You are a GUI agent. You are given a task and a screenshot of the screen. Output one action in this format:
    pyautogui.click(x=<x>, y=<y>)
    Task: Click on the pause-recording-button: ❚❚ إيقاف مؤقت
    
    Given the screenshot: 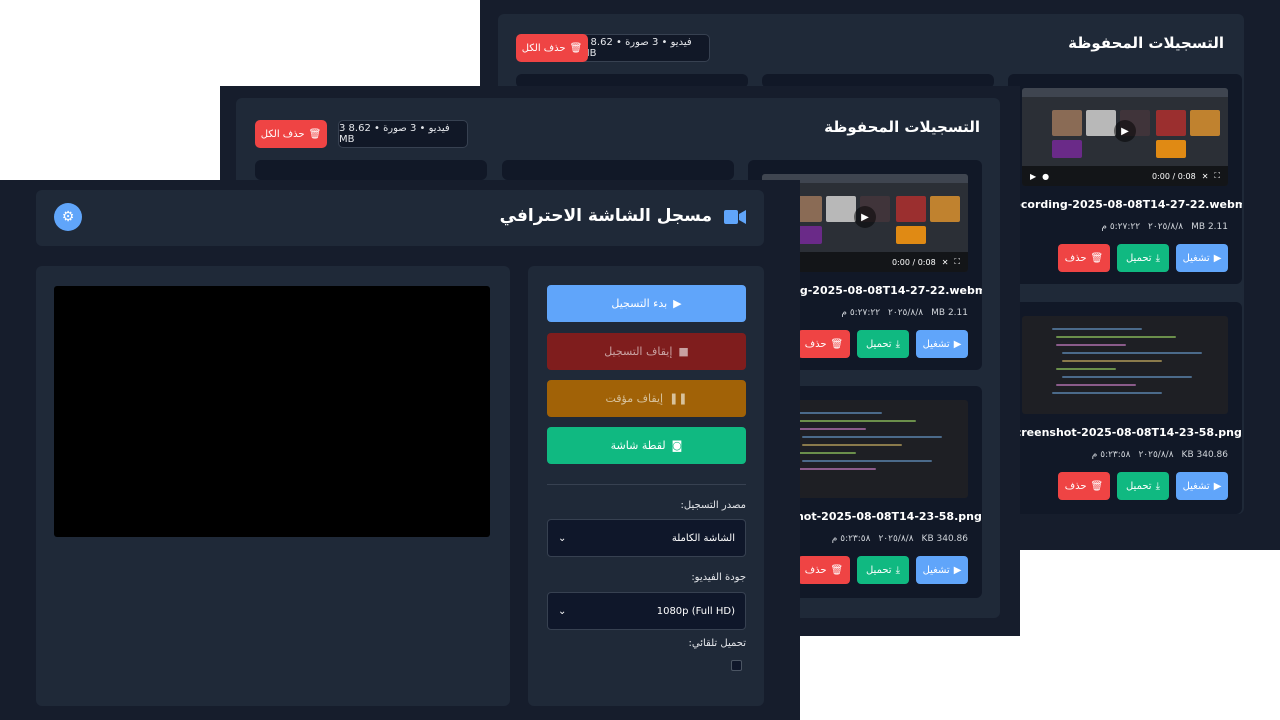 What is the action you would take?
    pyautogui.click(x=646, y=398)
    